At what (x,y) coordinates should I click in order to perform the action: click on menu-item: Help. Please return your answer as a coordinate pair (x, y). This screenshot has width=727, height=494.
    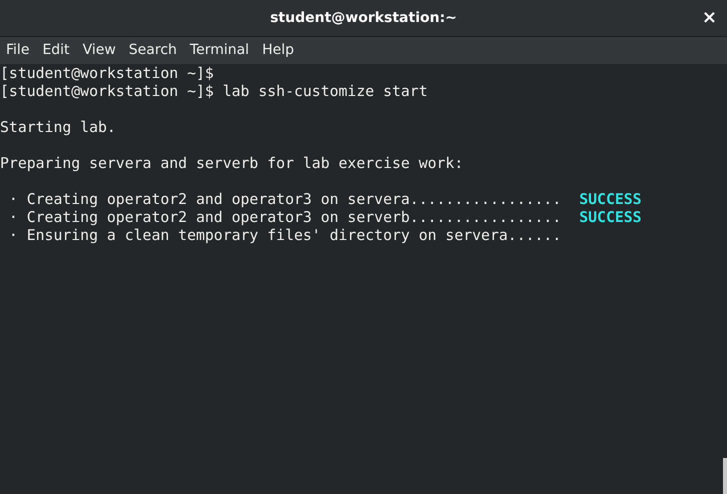
    Looking at the image, I should click on (278, 50).